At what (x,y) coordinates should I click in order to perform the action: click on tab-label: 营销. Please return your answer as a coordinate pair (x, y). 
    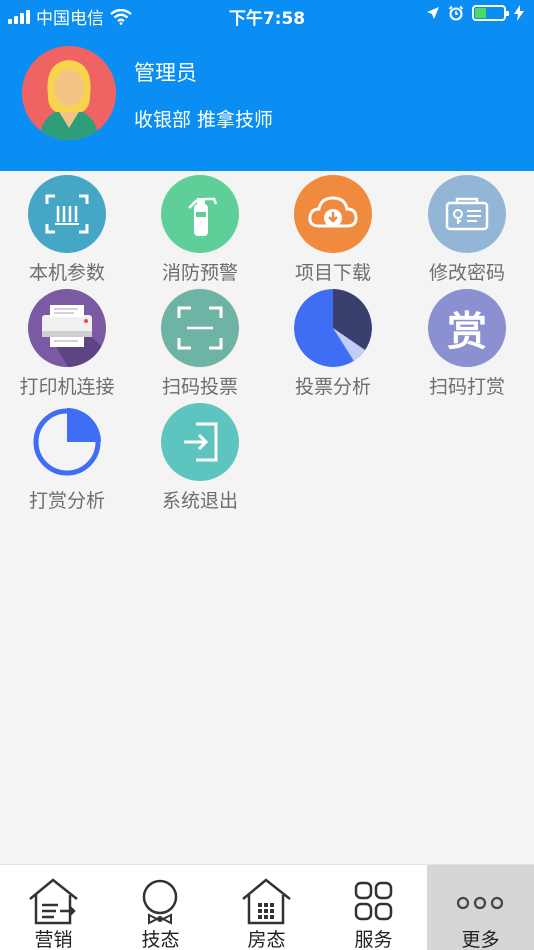
    Looking at the image, I should click on (53, 939).